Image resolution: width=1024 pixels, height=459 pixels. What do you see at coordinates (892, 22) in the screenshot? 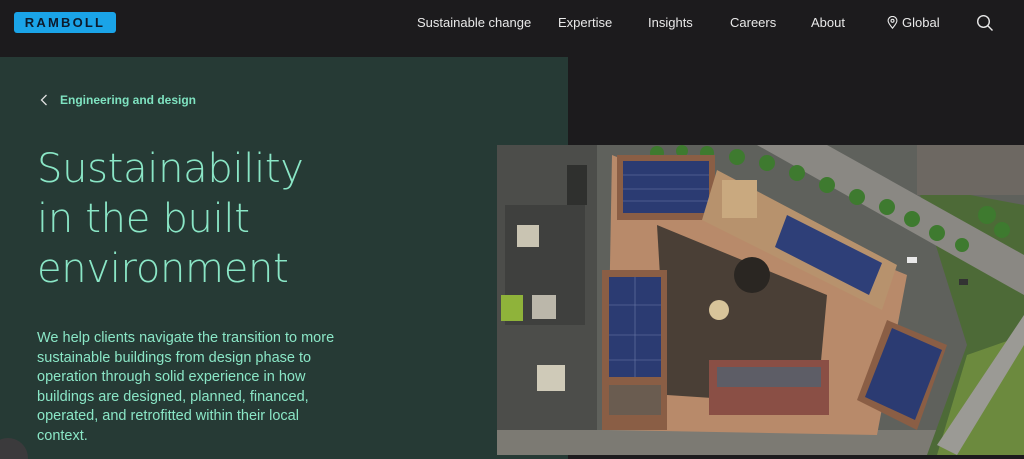
I see `location-pin-icon` at bounding box center [892, 22].